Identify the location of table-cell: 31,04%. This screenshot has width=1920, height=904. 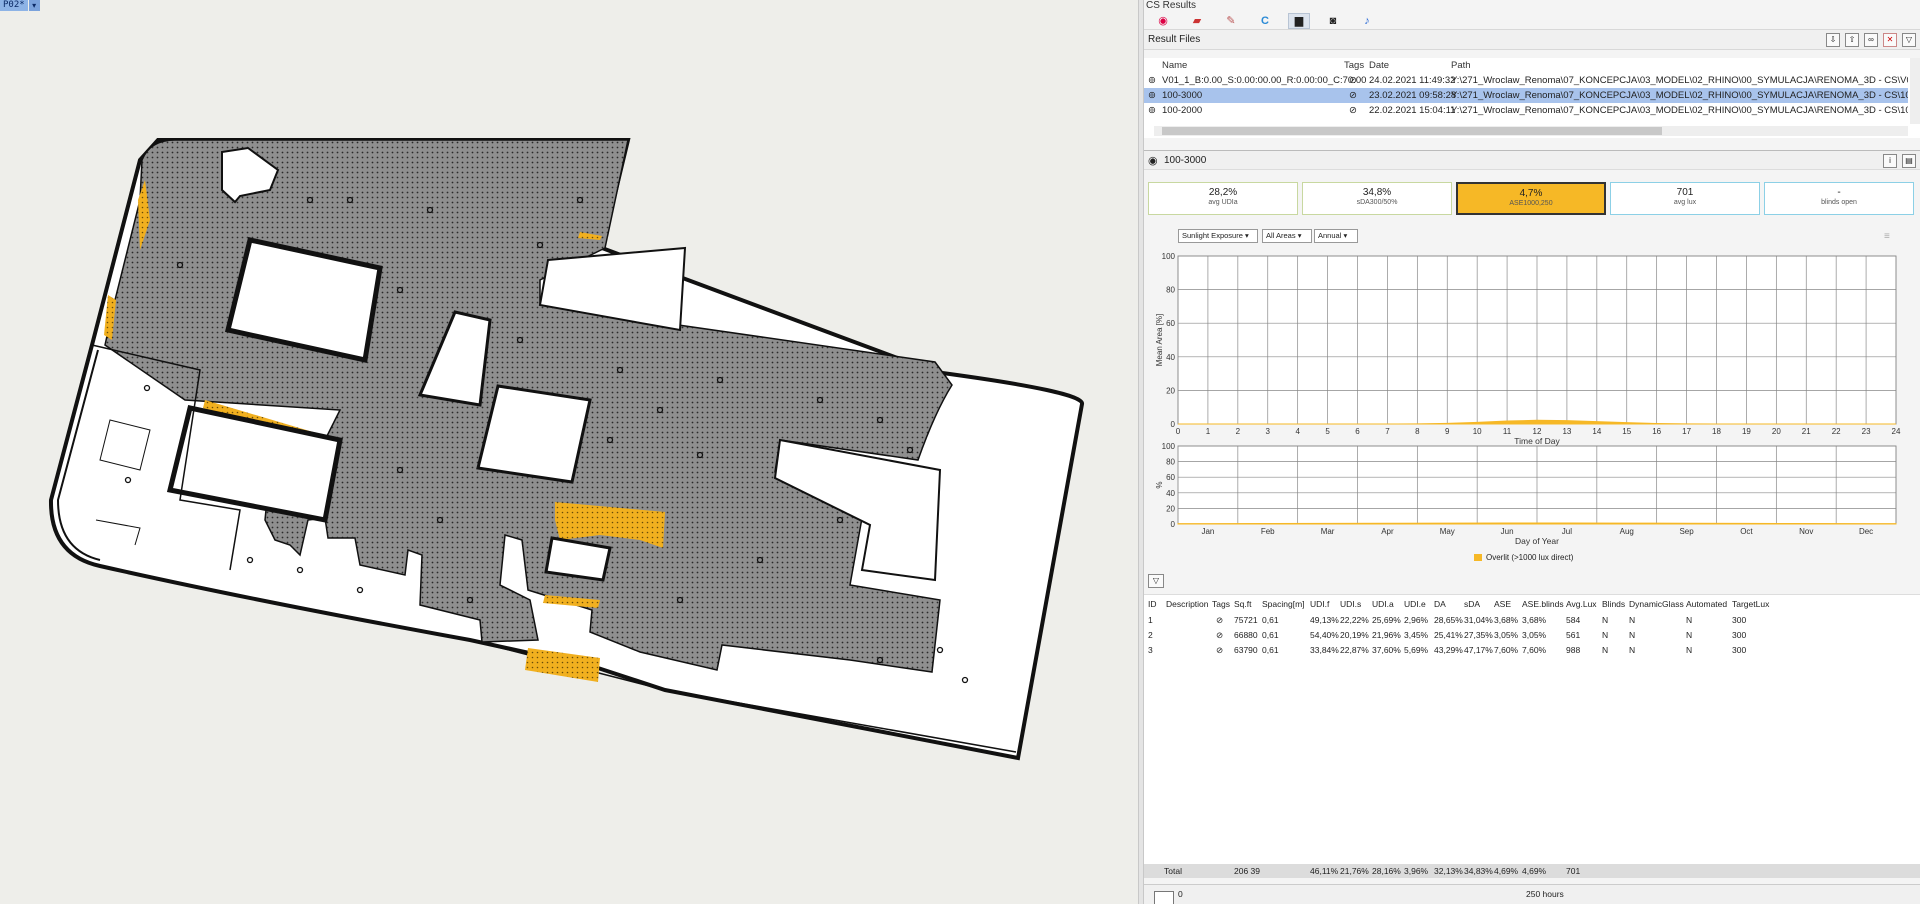
(1478, 620).